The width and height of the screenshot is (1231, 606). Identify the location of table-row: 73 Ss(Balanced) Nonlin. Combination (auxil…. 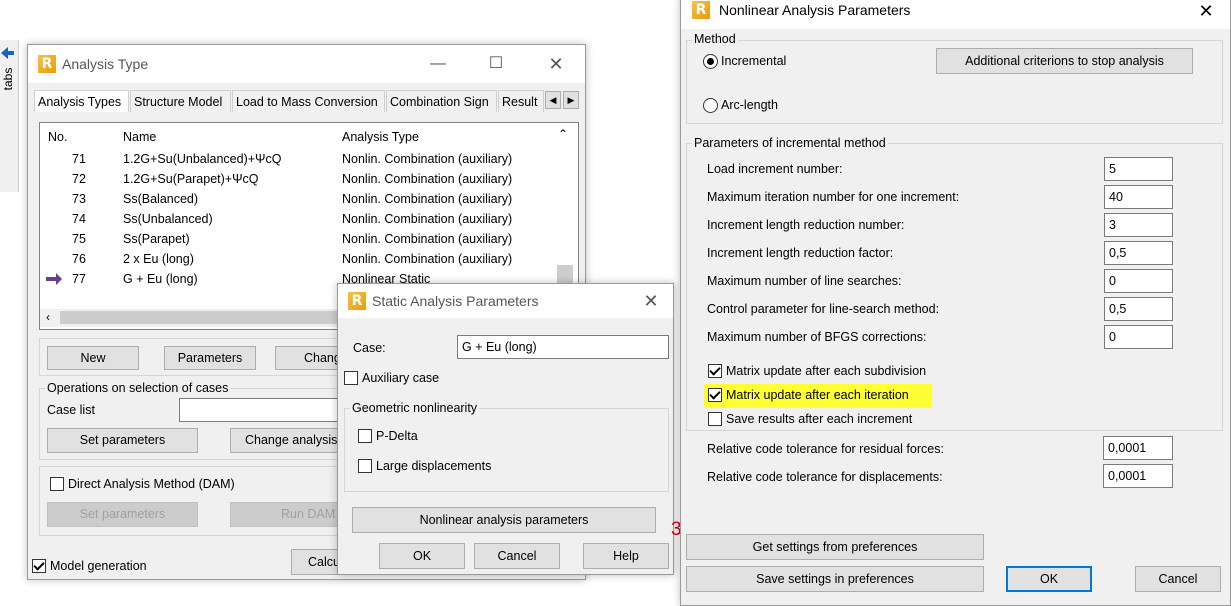
(308, 199).